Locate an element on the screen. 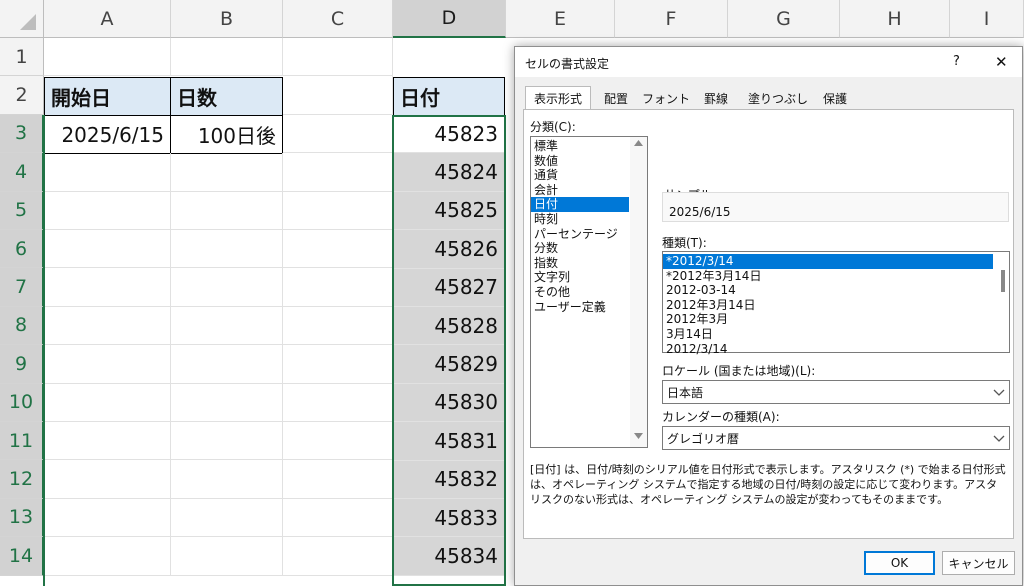  type-item: 2012年3月14日 is located at coordinates (828, 305).